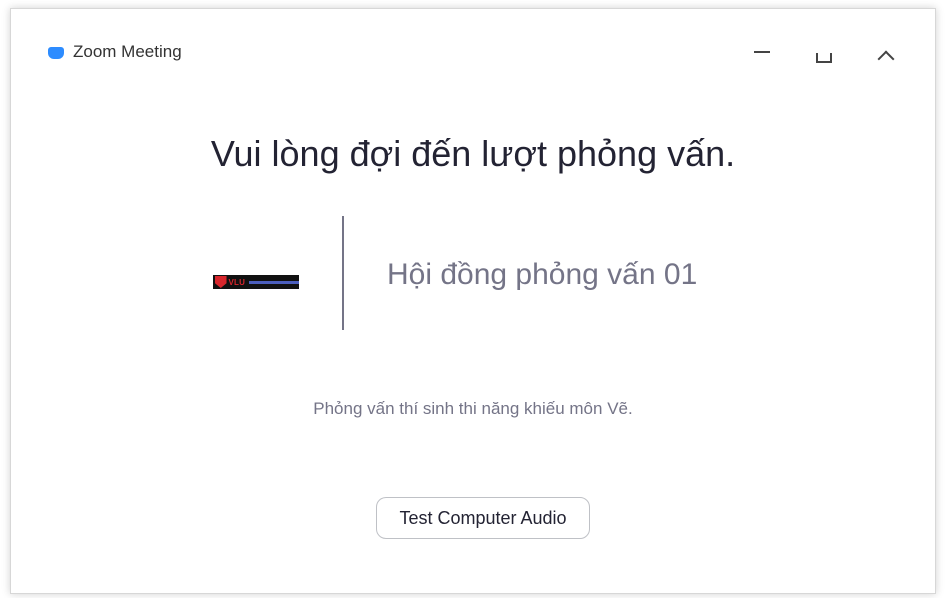 The height and width of the screenshot is (598, 945). What do you see at coordinates (56, 53) in the screenshot?
I see `zoom-camera-icon` at bounding box center [56, 53].